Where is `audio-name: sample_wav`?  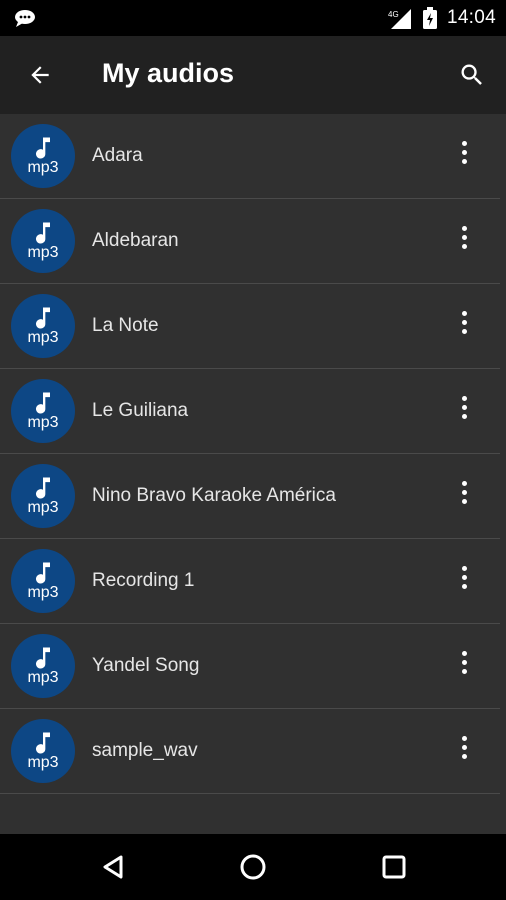 audio-name: sample_wav is located at coordinates (145, 750).